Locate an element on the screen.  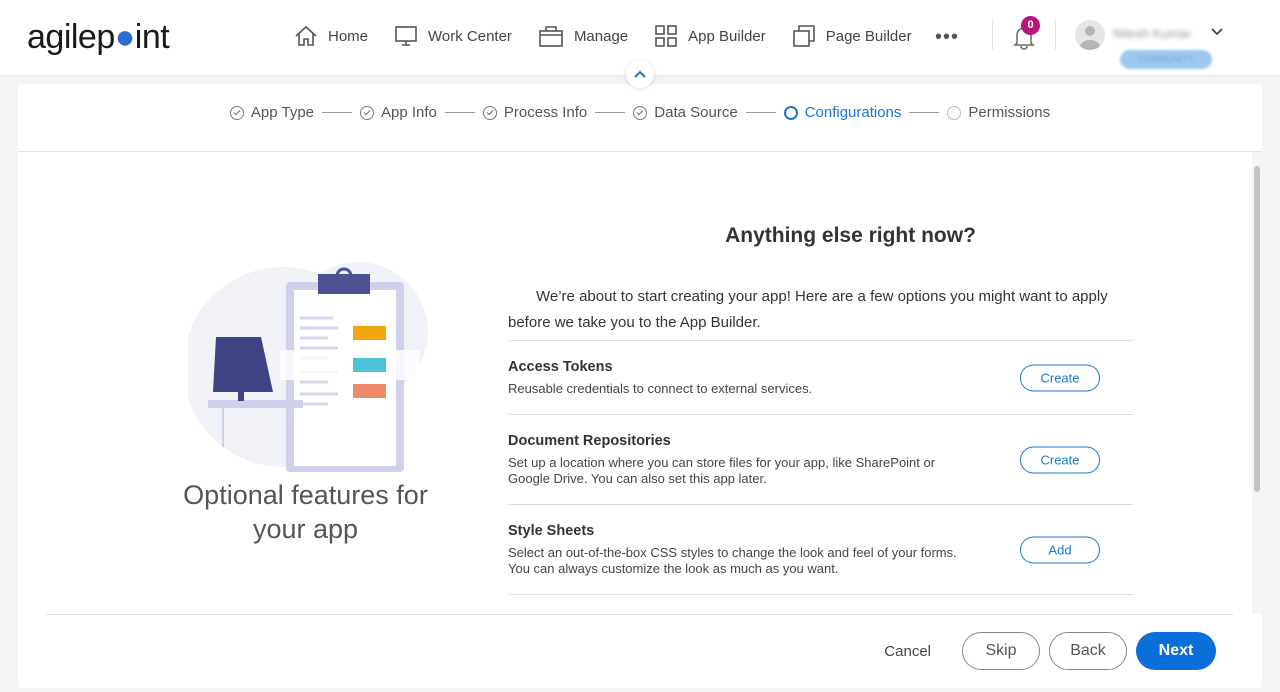
left-title: Optional features for your app is located at coordinates (305, 512).